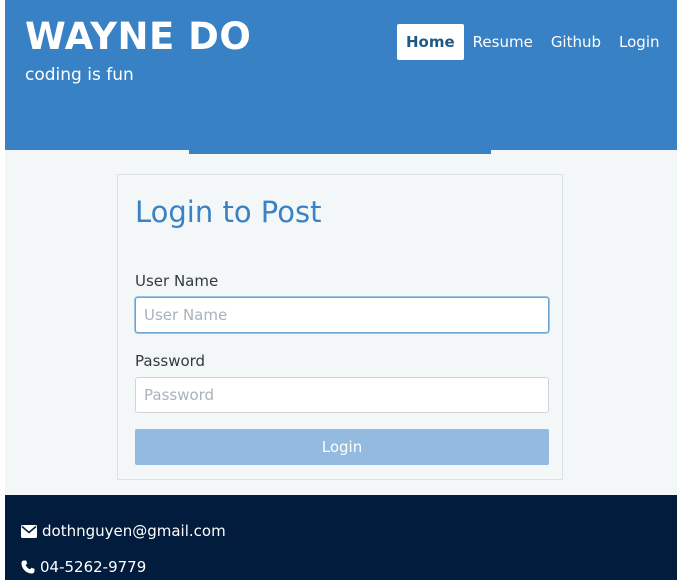  I want to click on header-tab-decoration, so click(340, 151).